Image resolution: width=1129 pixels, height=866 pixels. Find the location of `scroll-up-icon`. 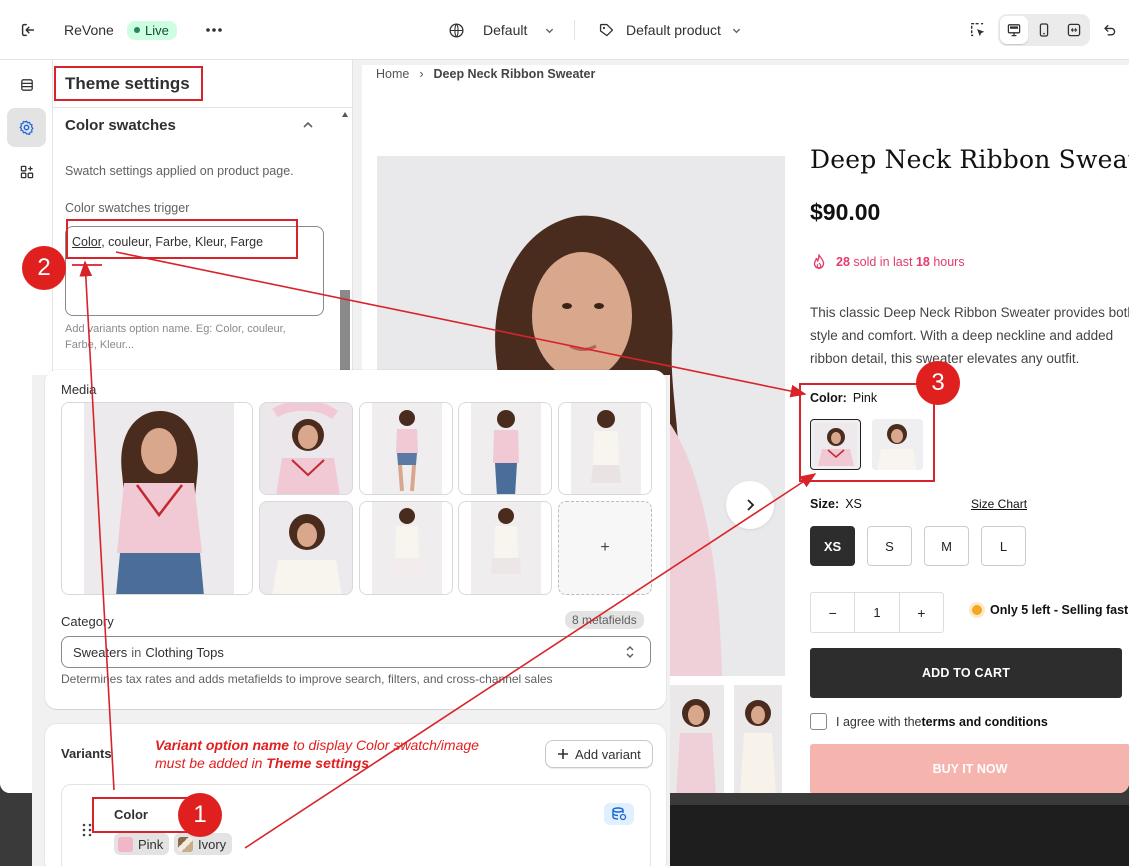

scroll-up-icon is located at coordinates (345, 114).